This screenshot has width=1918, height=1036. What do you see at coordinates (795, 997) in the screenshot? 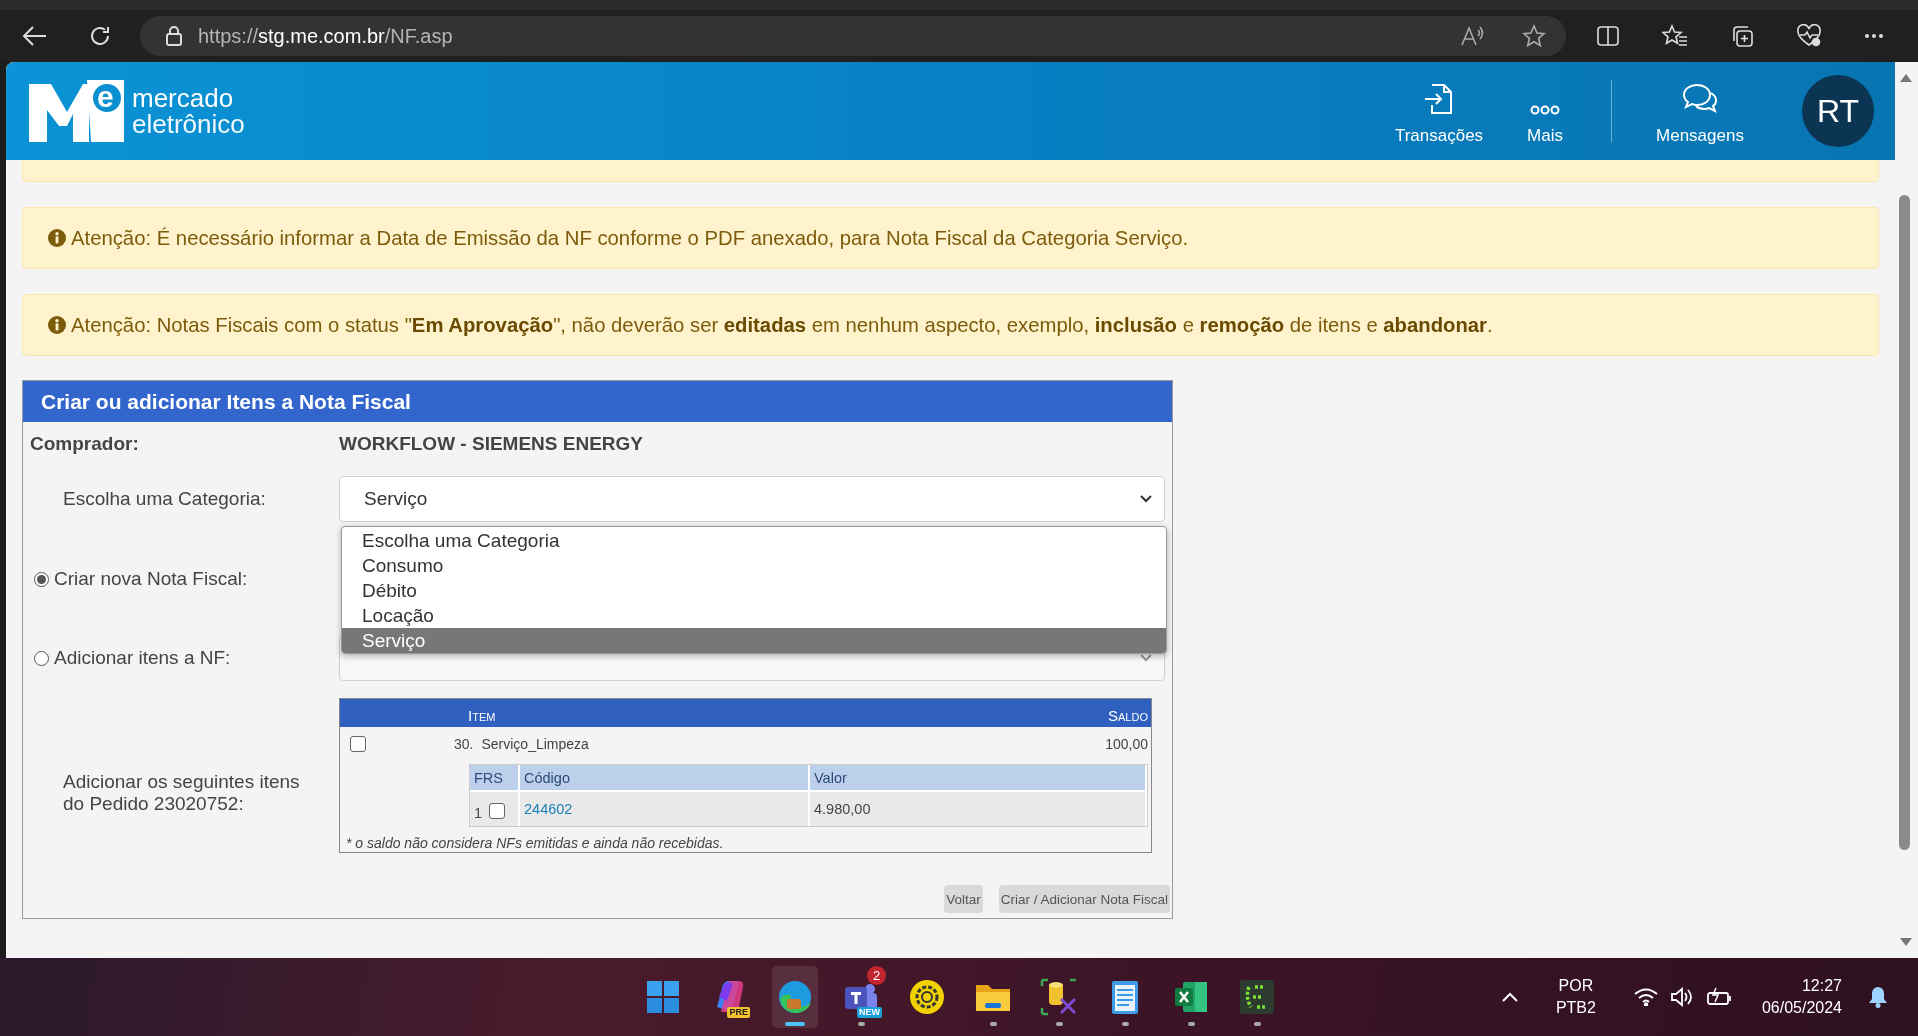
I see `browser-icon` at bounding box center [795, 997].